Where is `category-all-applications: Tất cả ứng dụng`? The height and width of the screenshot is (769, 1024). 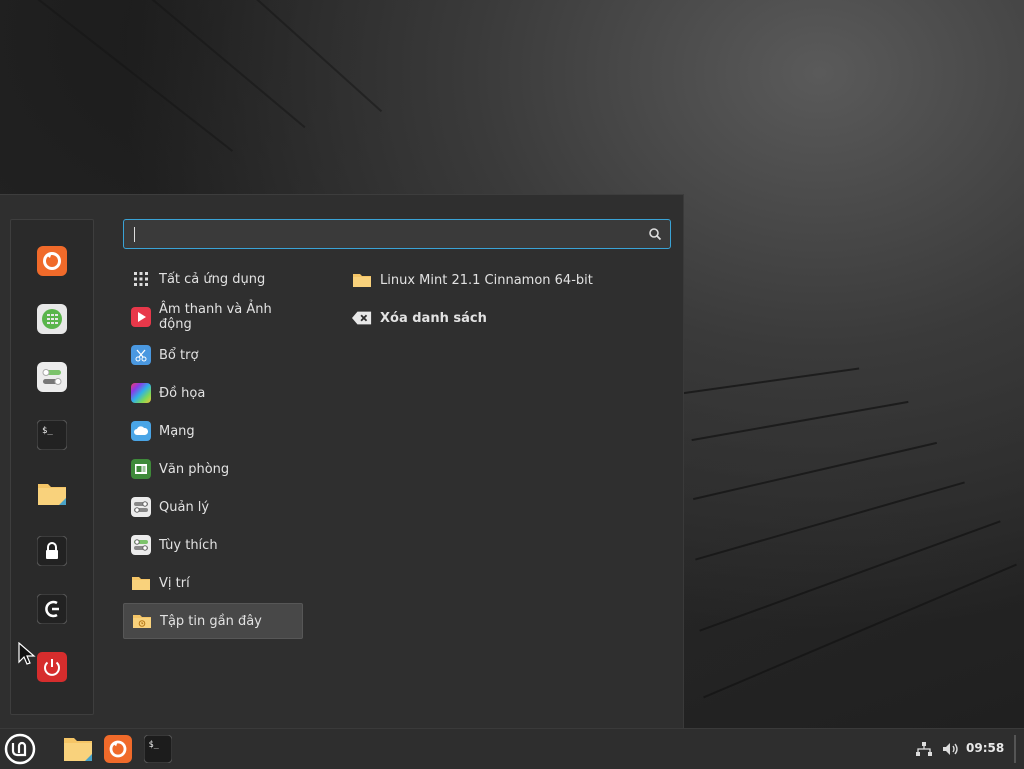
category-all-applications: Tất cả ứng dụng is located at coordinates (213, 279).